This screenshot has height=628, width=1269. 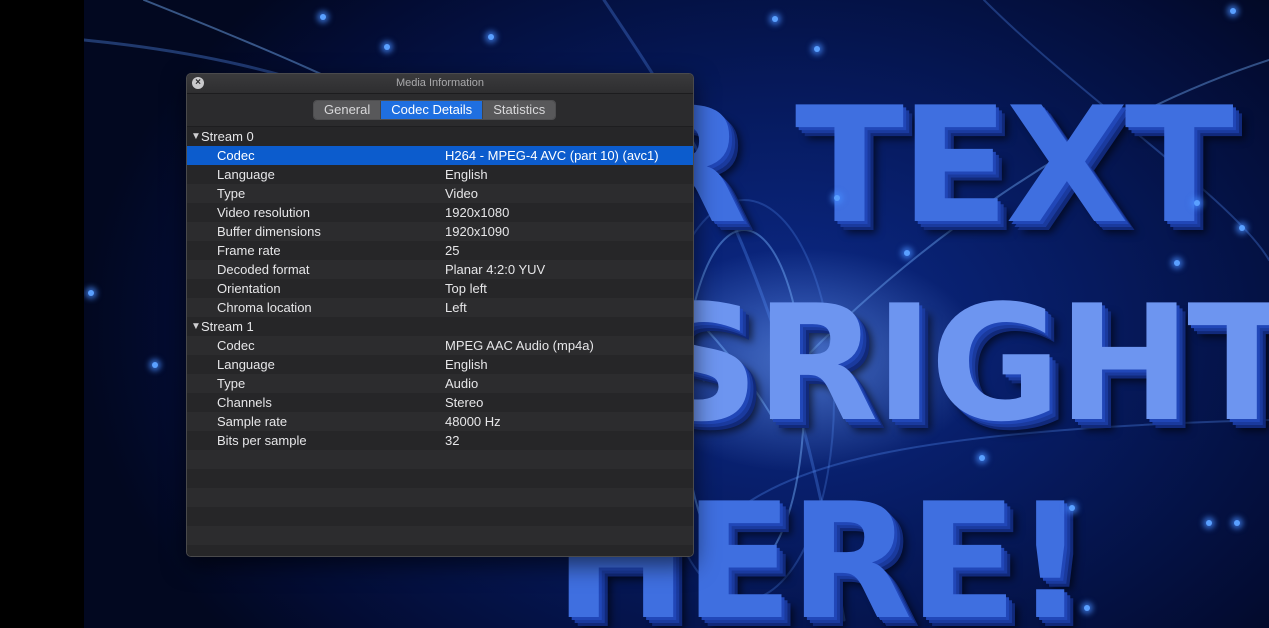 What do you see at coordinates (519, 345) in the screenshot?
I see `row-value: MPEG AAC Audio (mp4a)` at bounding box center [519, 345].